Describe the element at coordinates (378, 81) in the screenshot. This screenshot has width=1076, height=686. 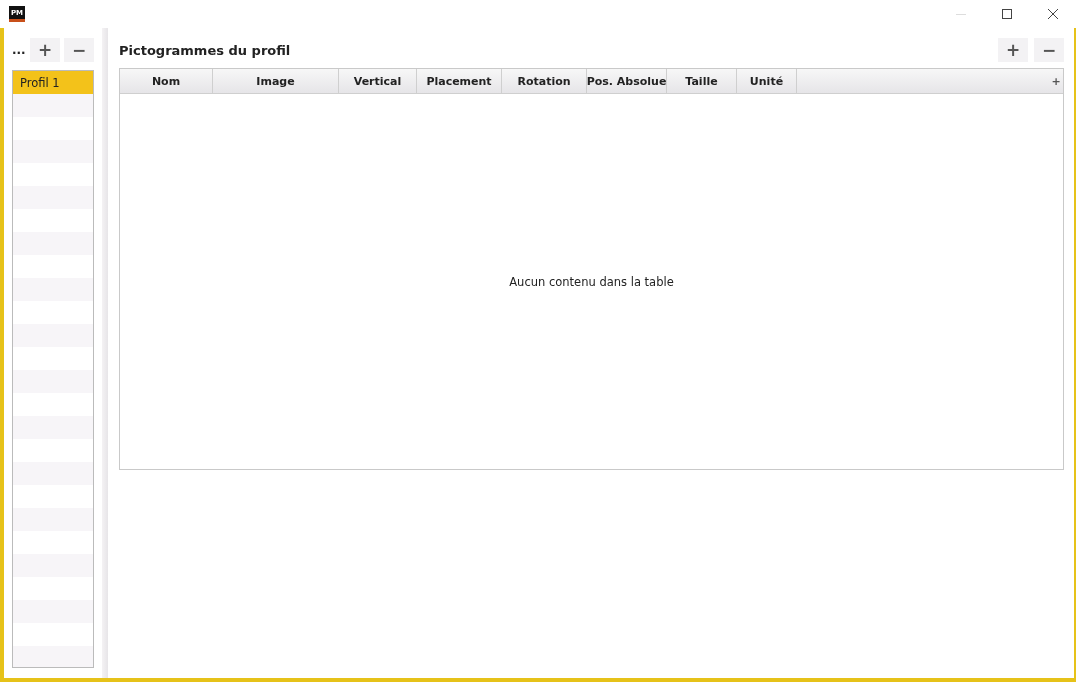
I see `column-header: Vertical` at that location.